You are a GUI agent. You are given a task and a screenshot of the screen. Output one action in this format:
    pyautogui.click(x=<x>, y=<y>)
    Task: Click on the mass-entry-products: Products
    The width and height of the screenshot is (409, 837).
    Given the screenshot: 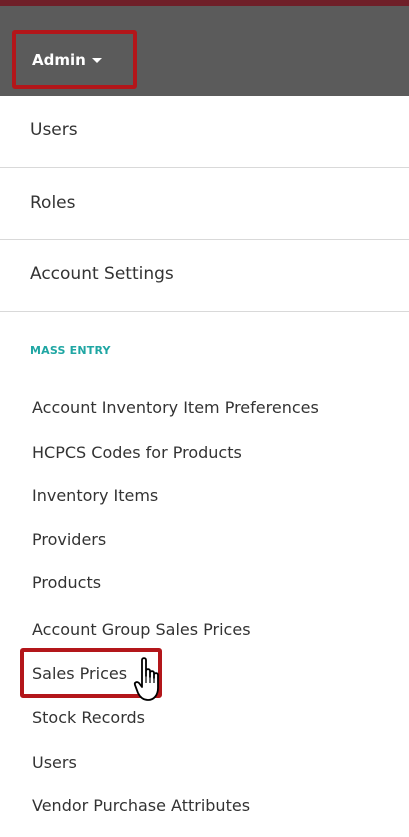 What is the action you would take?
    pyautogui.click(x=66, y=582)
    